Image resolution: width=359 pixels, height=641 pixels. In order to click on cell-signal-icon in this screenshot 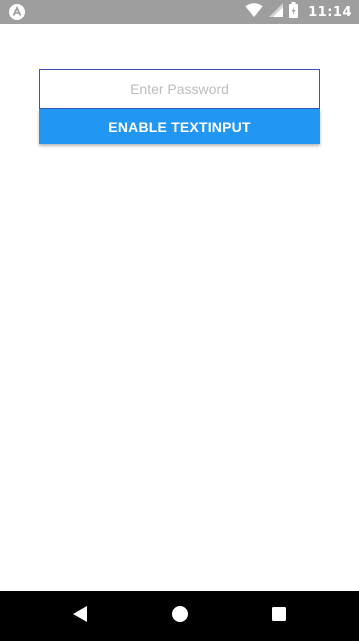, I will do `click(276, 12)`.